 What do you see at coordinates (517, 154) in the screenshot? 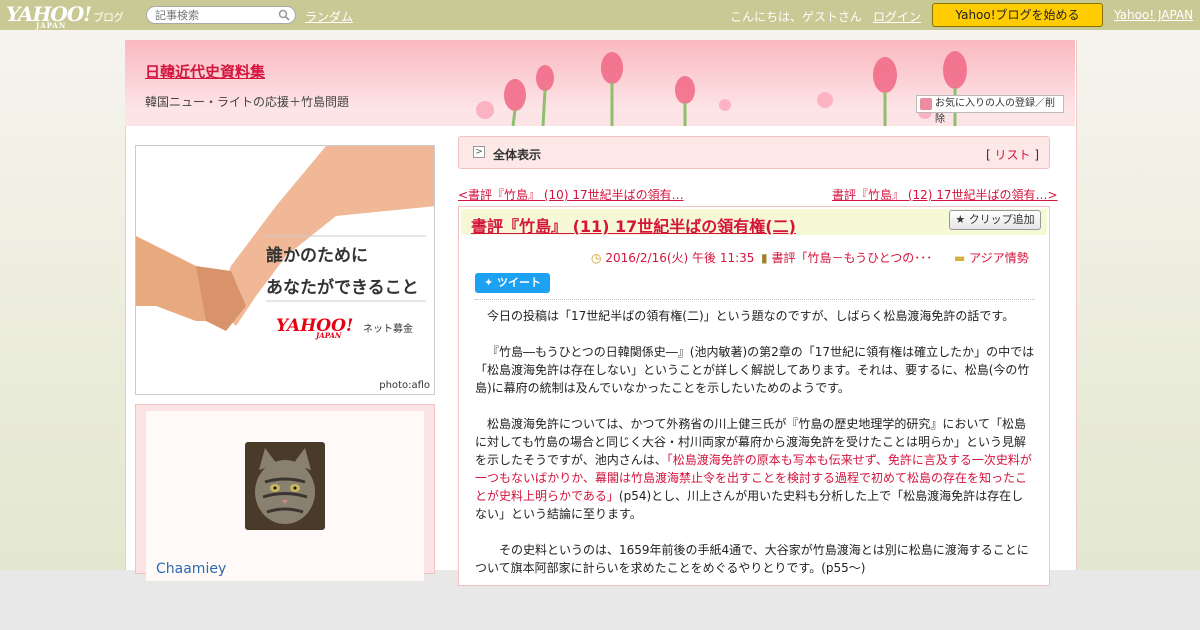
I see `all-view-label: 全体表示` at bounding box center [517, 154].